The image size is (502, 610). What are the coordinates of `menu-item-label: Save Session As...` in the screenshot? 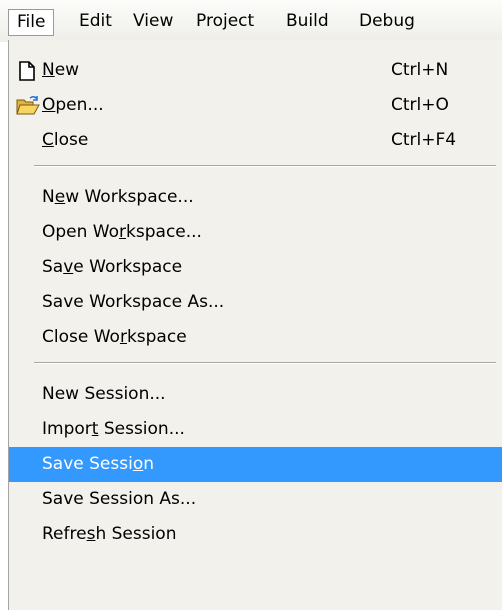 It's located at (119, 499).